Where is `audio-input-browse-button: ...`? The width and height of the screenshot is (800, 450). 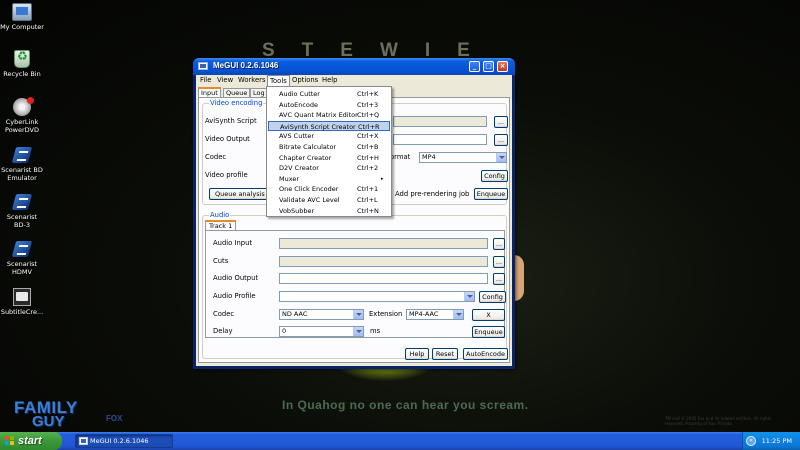
audio-input-browse-button: ... is located at coordinates (499, 244).